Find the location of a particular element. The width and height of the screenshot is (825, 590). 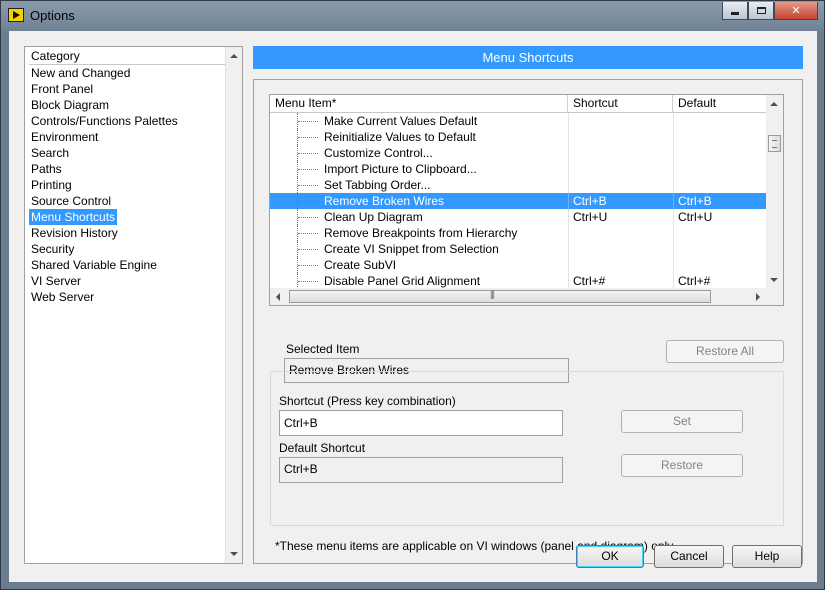

category-item-label: Security is located at coordinates (53, 249).